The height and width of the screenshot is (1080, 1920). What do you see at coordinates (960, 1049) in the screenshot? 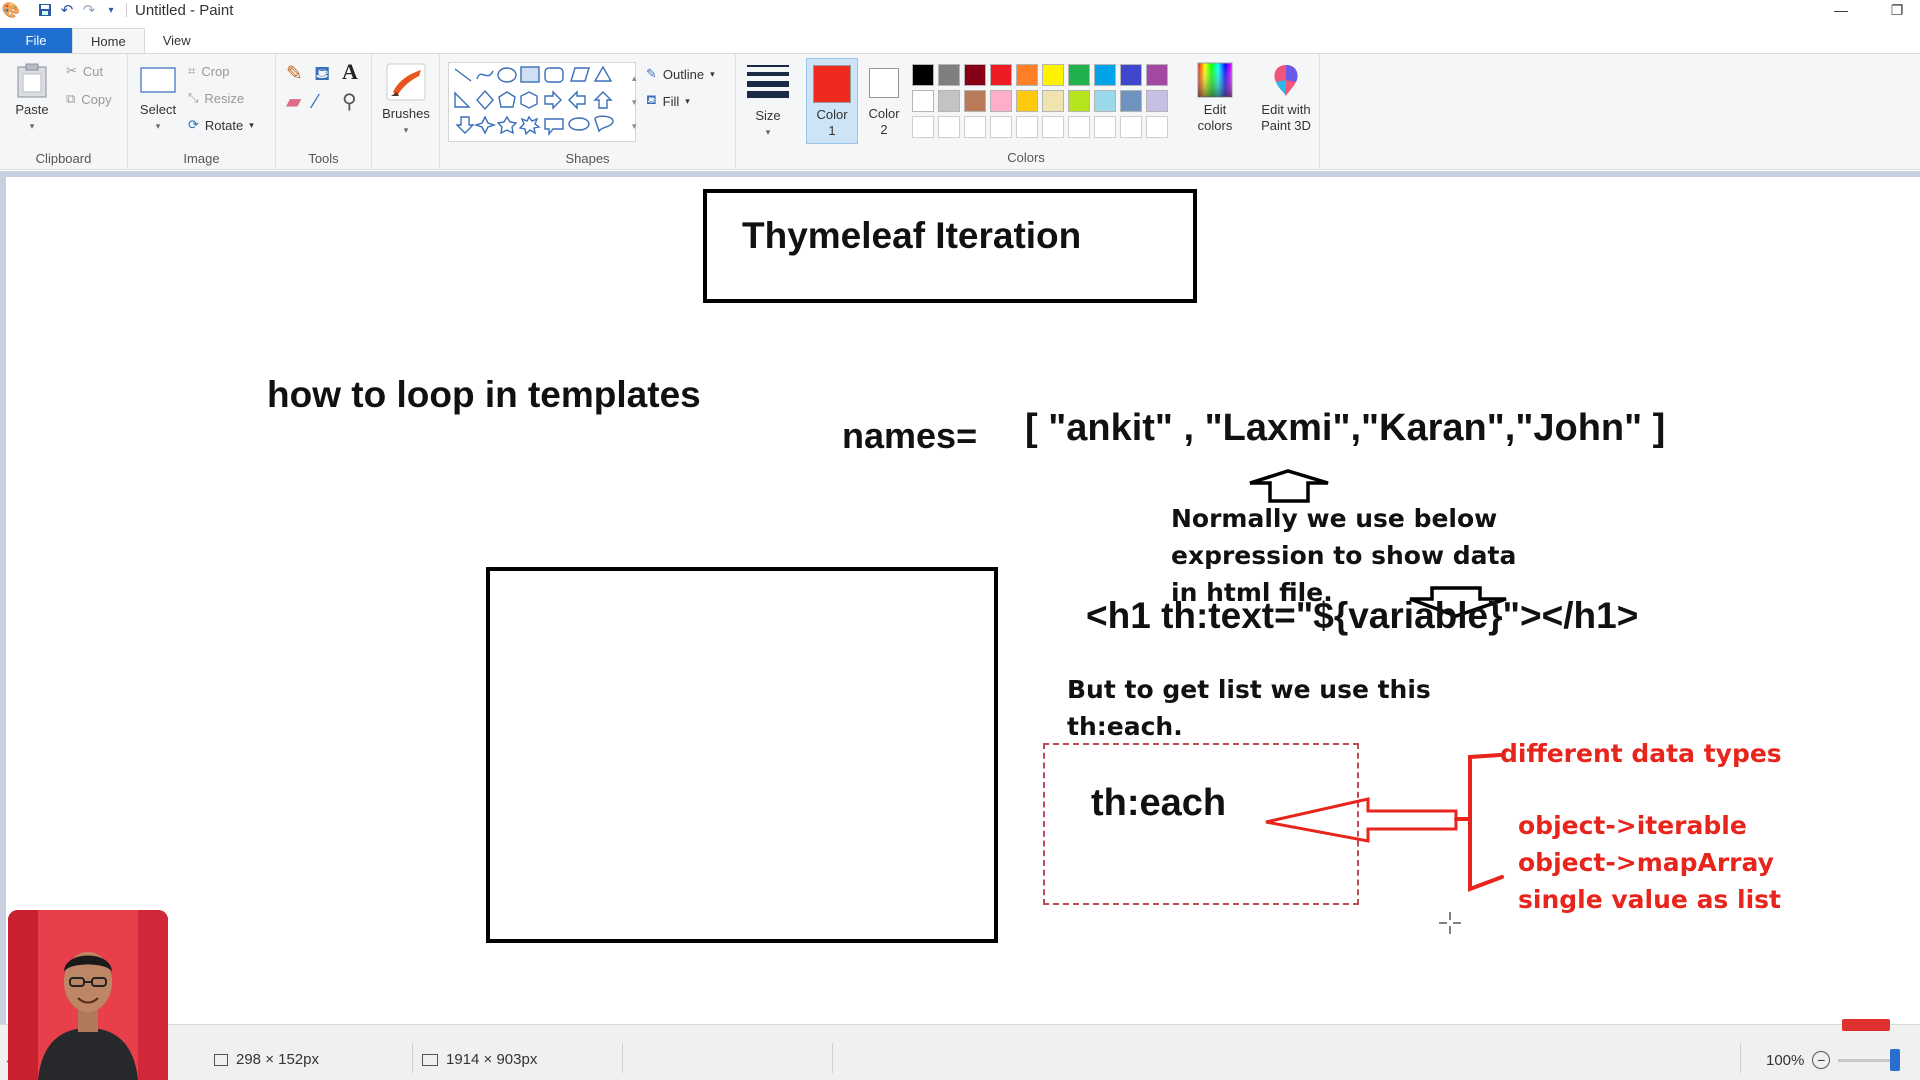
I see `status-bar: ✛ 298 × 152px 1914 × 903px 100% −` at bounding box center [960, 1049].